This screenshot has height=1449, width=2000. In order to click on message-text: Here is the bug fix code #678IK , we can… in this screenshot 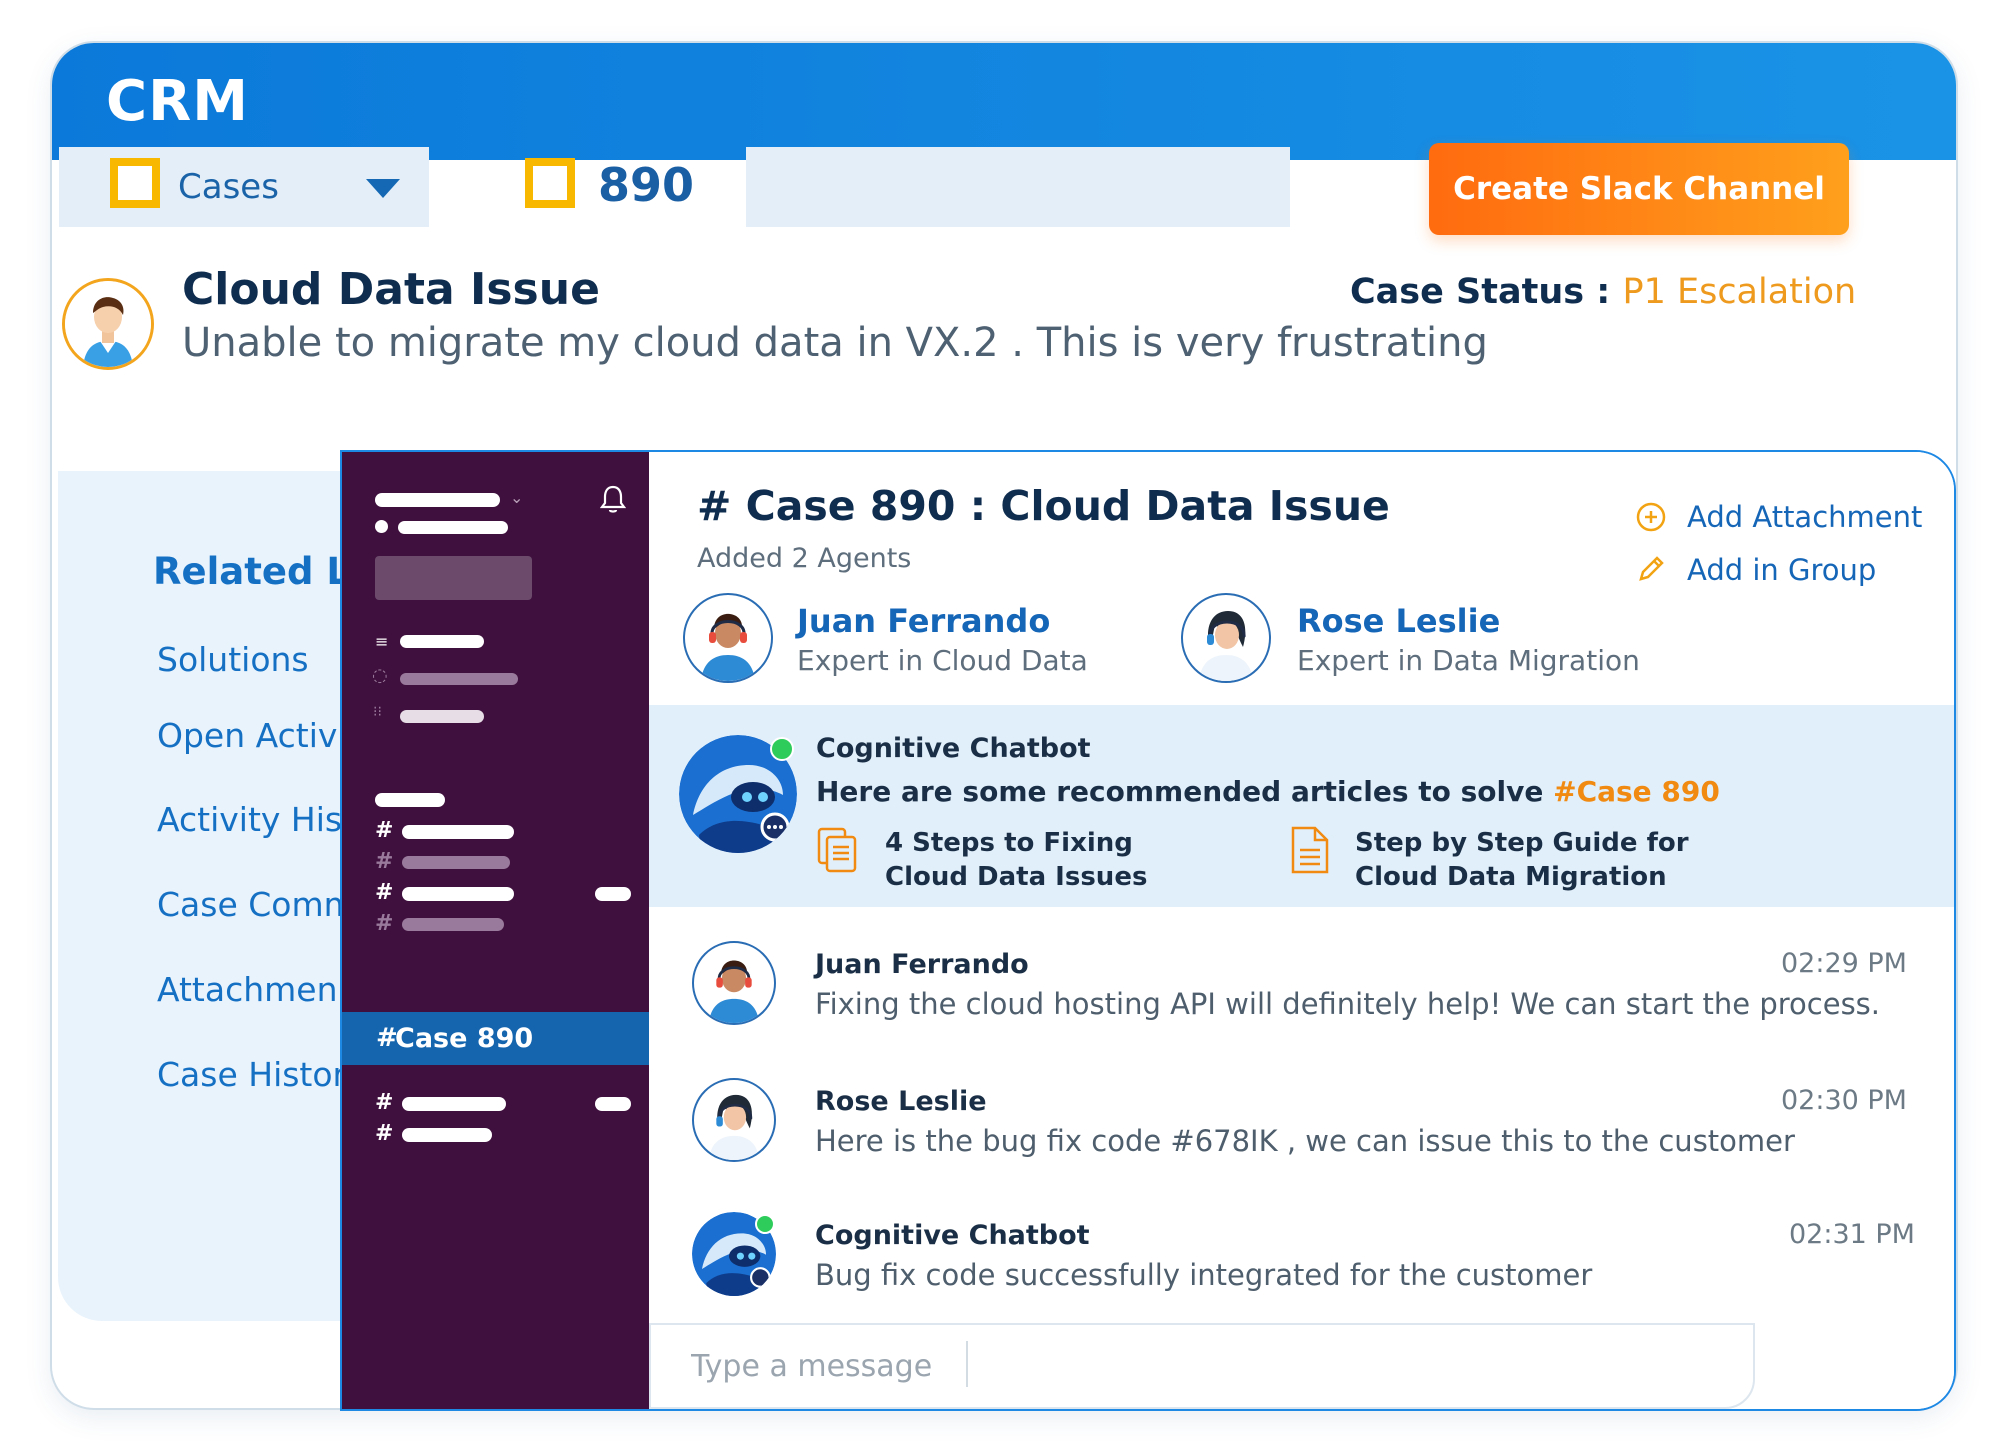, I will do `click(1305, 1141)`.